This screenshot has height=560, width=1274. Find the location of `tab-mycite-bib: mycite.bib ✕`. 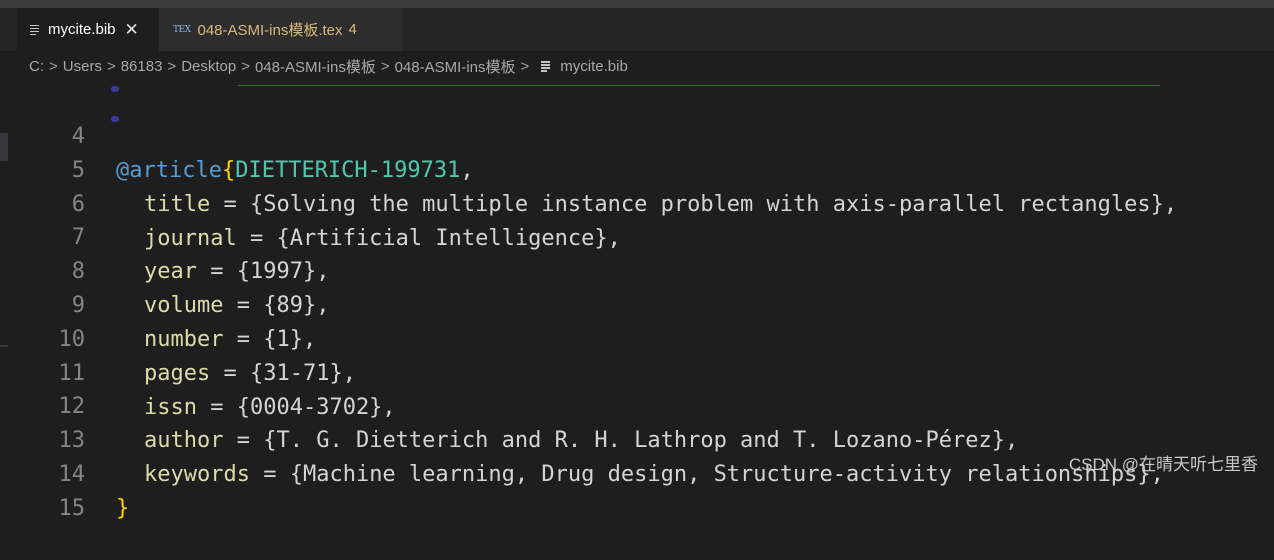

tab-mycite-bib: mycite.bib ✕ is located at coordinates (88, 29).